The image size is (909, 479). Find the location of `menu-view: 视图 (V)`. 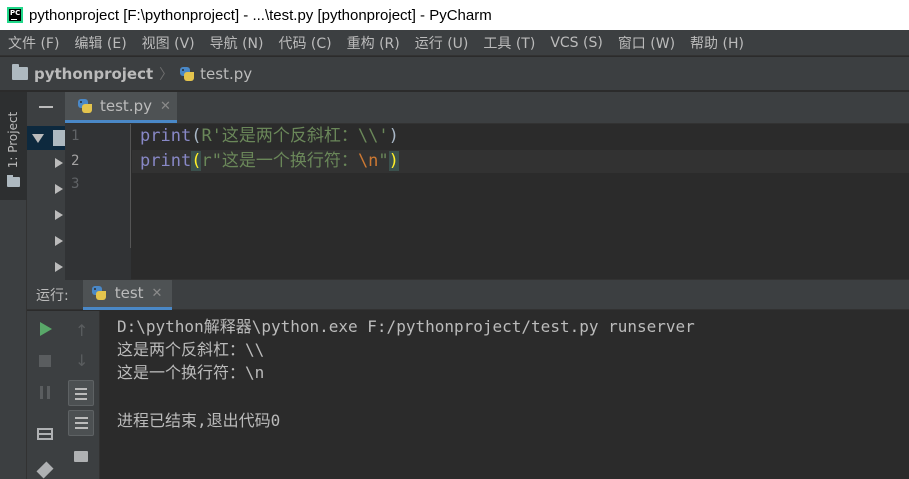

menu-view: 视图 (V) is located at coordinates (168, 43).